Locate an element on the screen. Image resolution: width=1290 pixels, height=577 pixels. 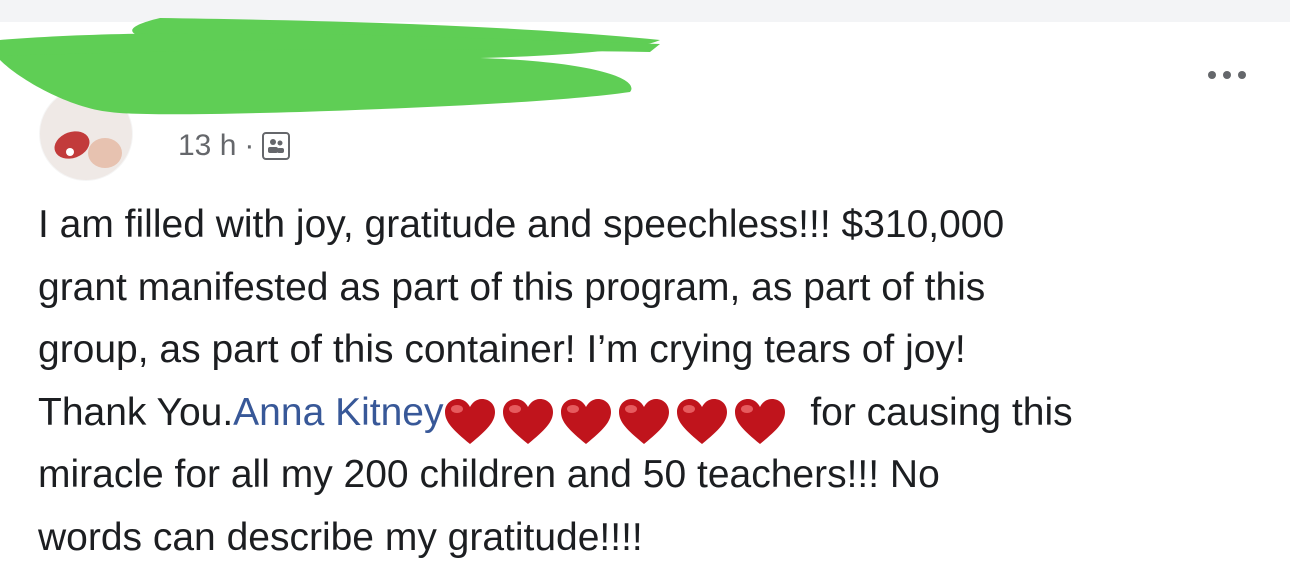
mention-link: Anna Kitney is located at coordinates (338, 412).